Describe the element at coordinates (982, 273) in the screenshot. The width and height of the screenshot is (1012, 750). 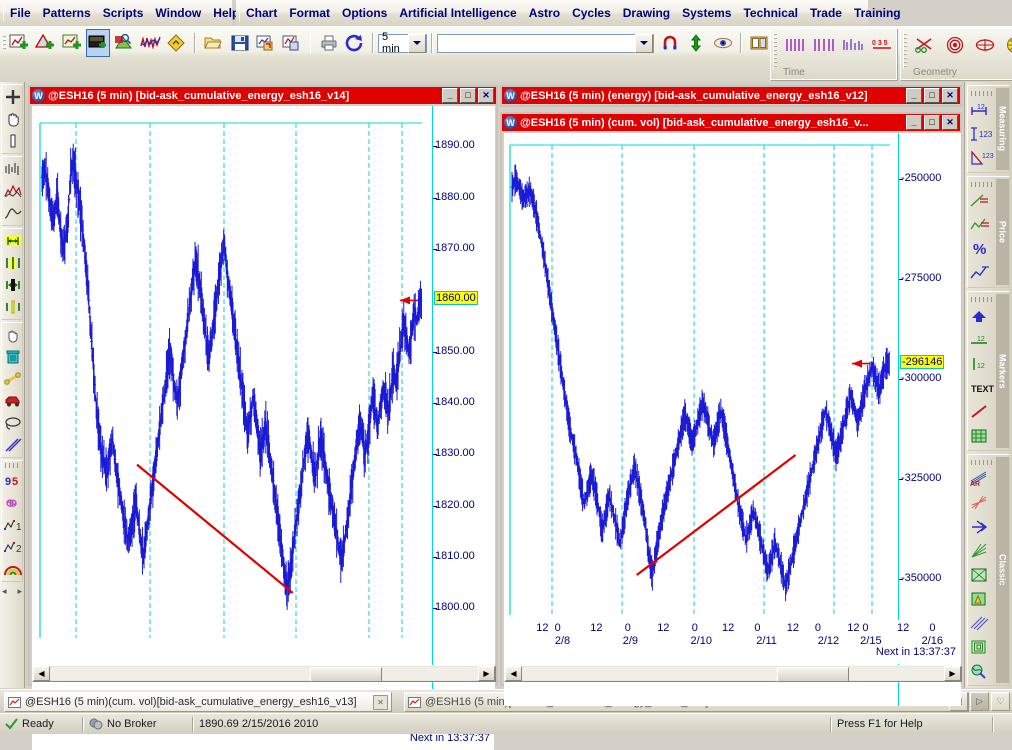
I see `speed-line-icon` at that location.